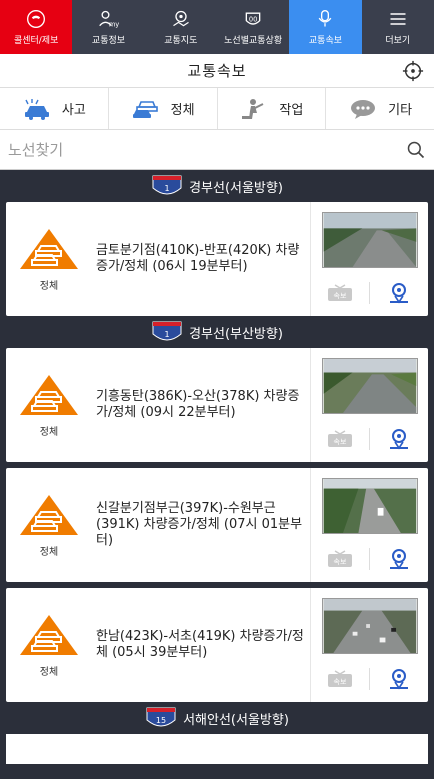 The height and width of the screenshot is (779, 434). Describe the element at coordinates (163, 108) in the screenshot. I see `tab-congestion: 정체` at that location.